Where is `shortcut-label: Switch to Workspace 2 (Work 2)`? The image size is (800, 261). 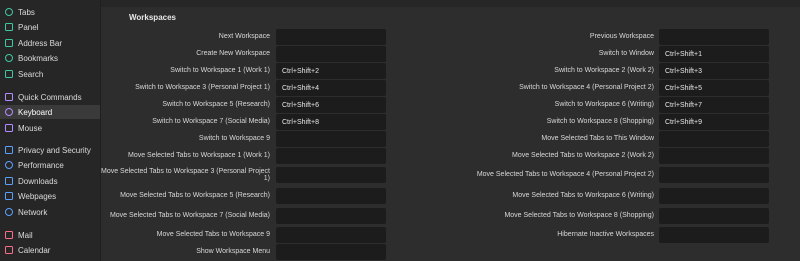
shortcut-label: Switch to Workspace 2 (Work 2) is located at coordinates (604, 71).